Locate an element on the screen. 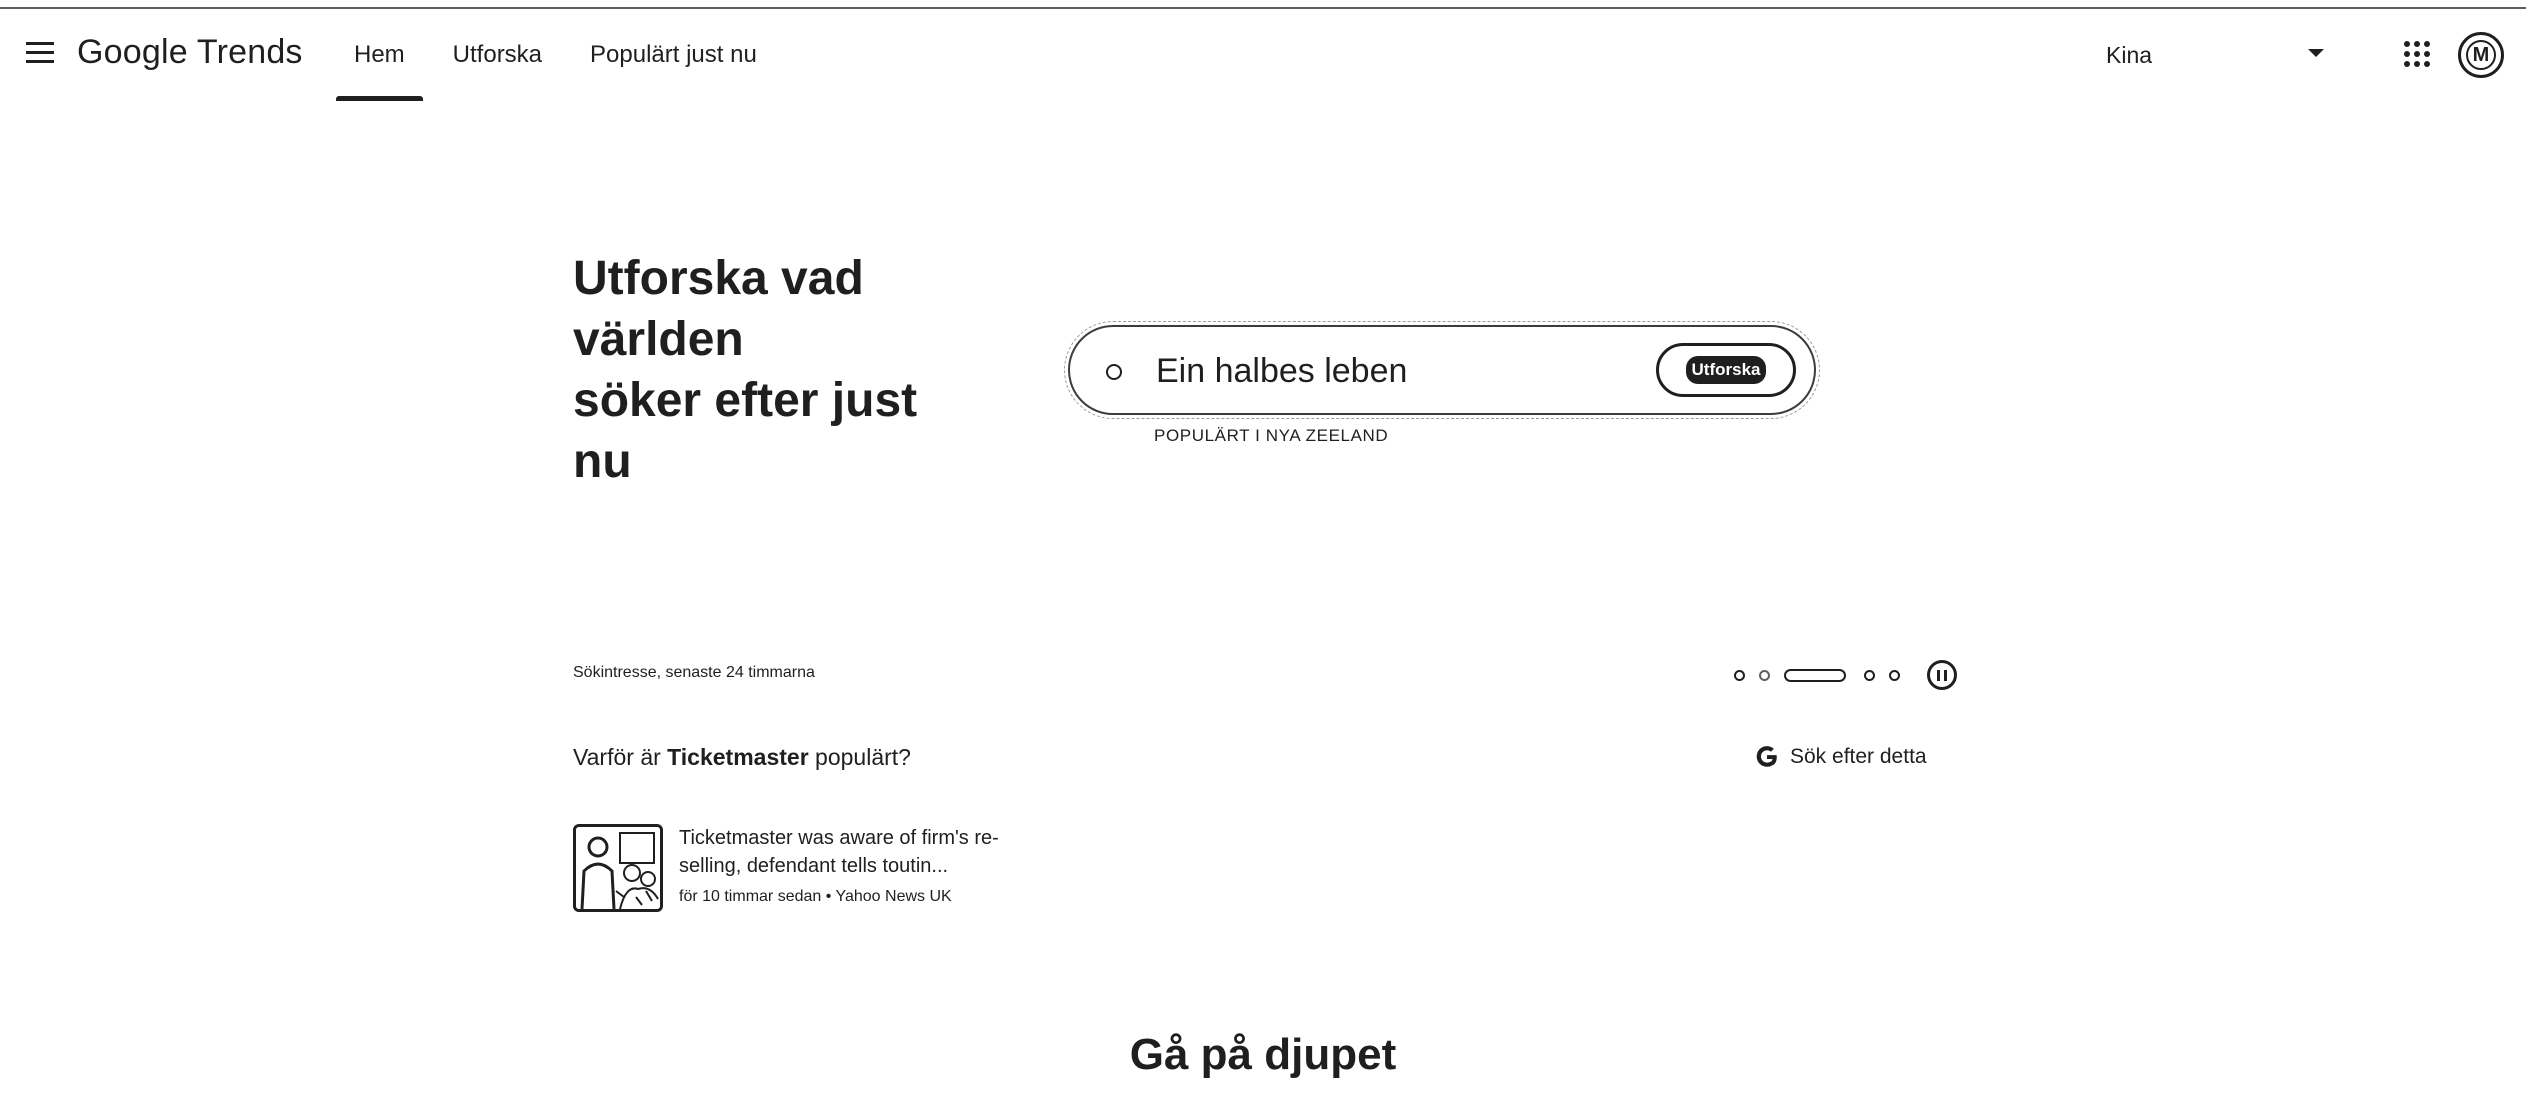 This screenshot has height=1116, width=2526. why-suffix: populärt? is located at coordinates (859, 757).